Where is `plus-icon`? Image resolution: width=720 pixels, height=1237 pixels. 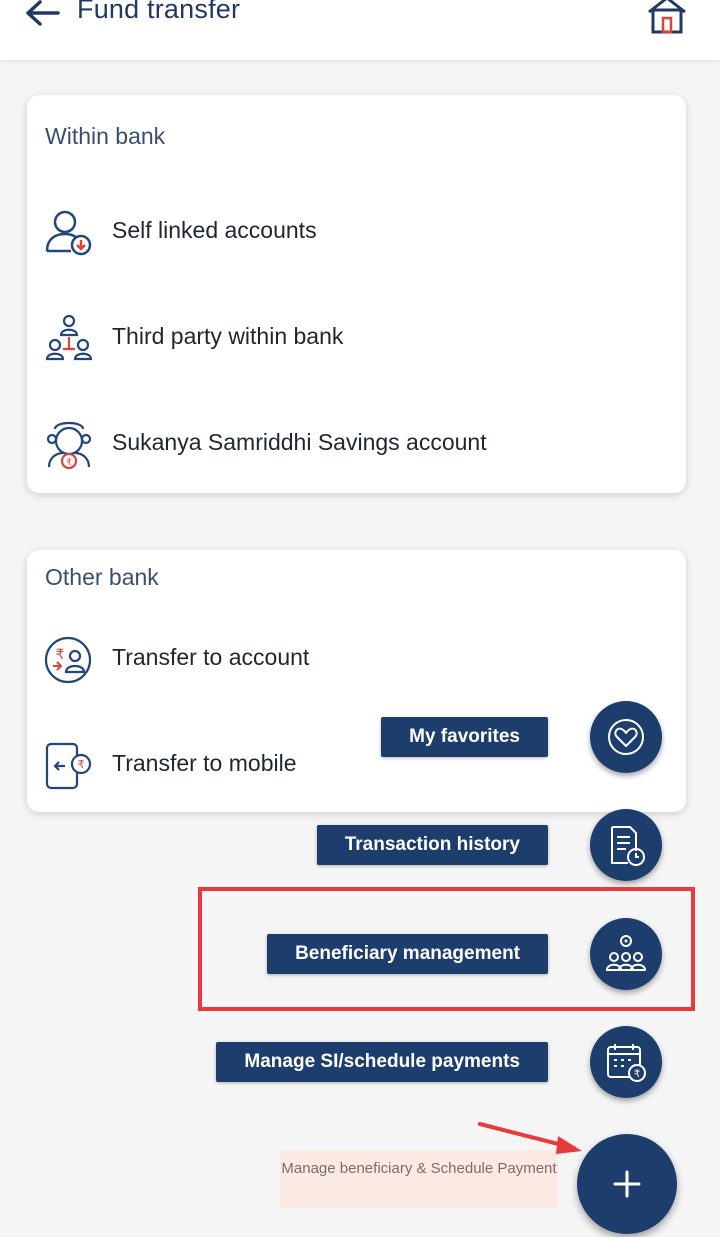
plus-icon is located at coordinates (627, 1184).